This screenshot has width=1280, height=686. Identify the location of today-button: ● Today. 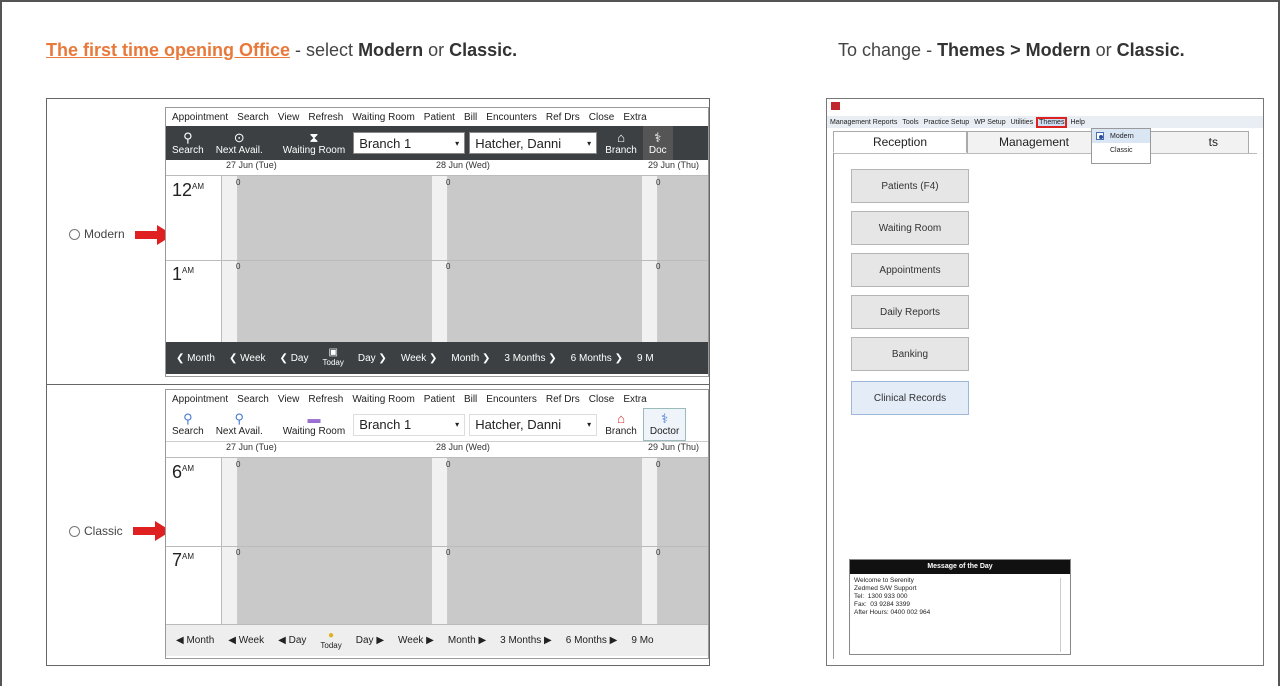
(330, 640).